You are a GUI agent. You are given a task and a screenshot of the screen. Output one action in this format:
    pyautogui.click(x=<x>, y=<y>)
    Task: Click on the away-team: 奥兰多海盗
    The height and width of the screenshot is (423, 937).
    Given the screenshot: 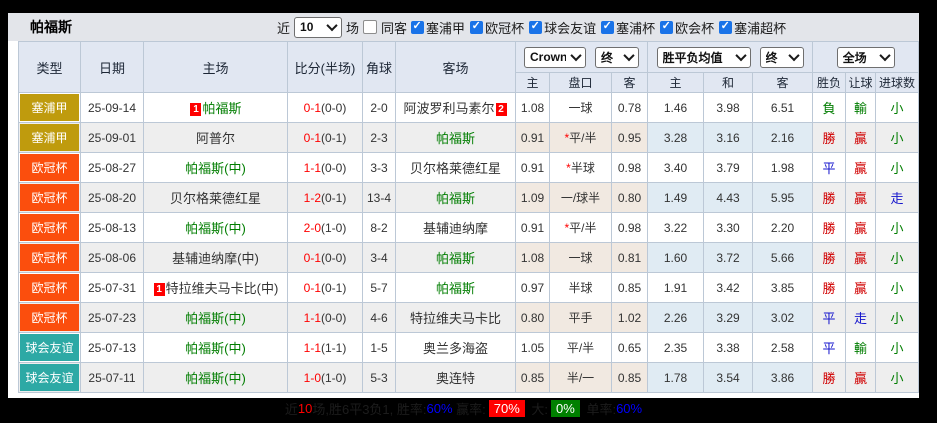 What is the action you would take?
    pyautogui.click(x=455, y=347)
    